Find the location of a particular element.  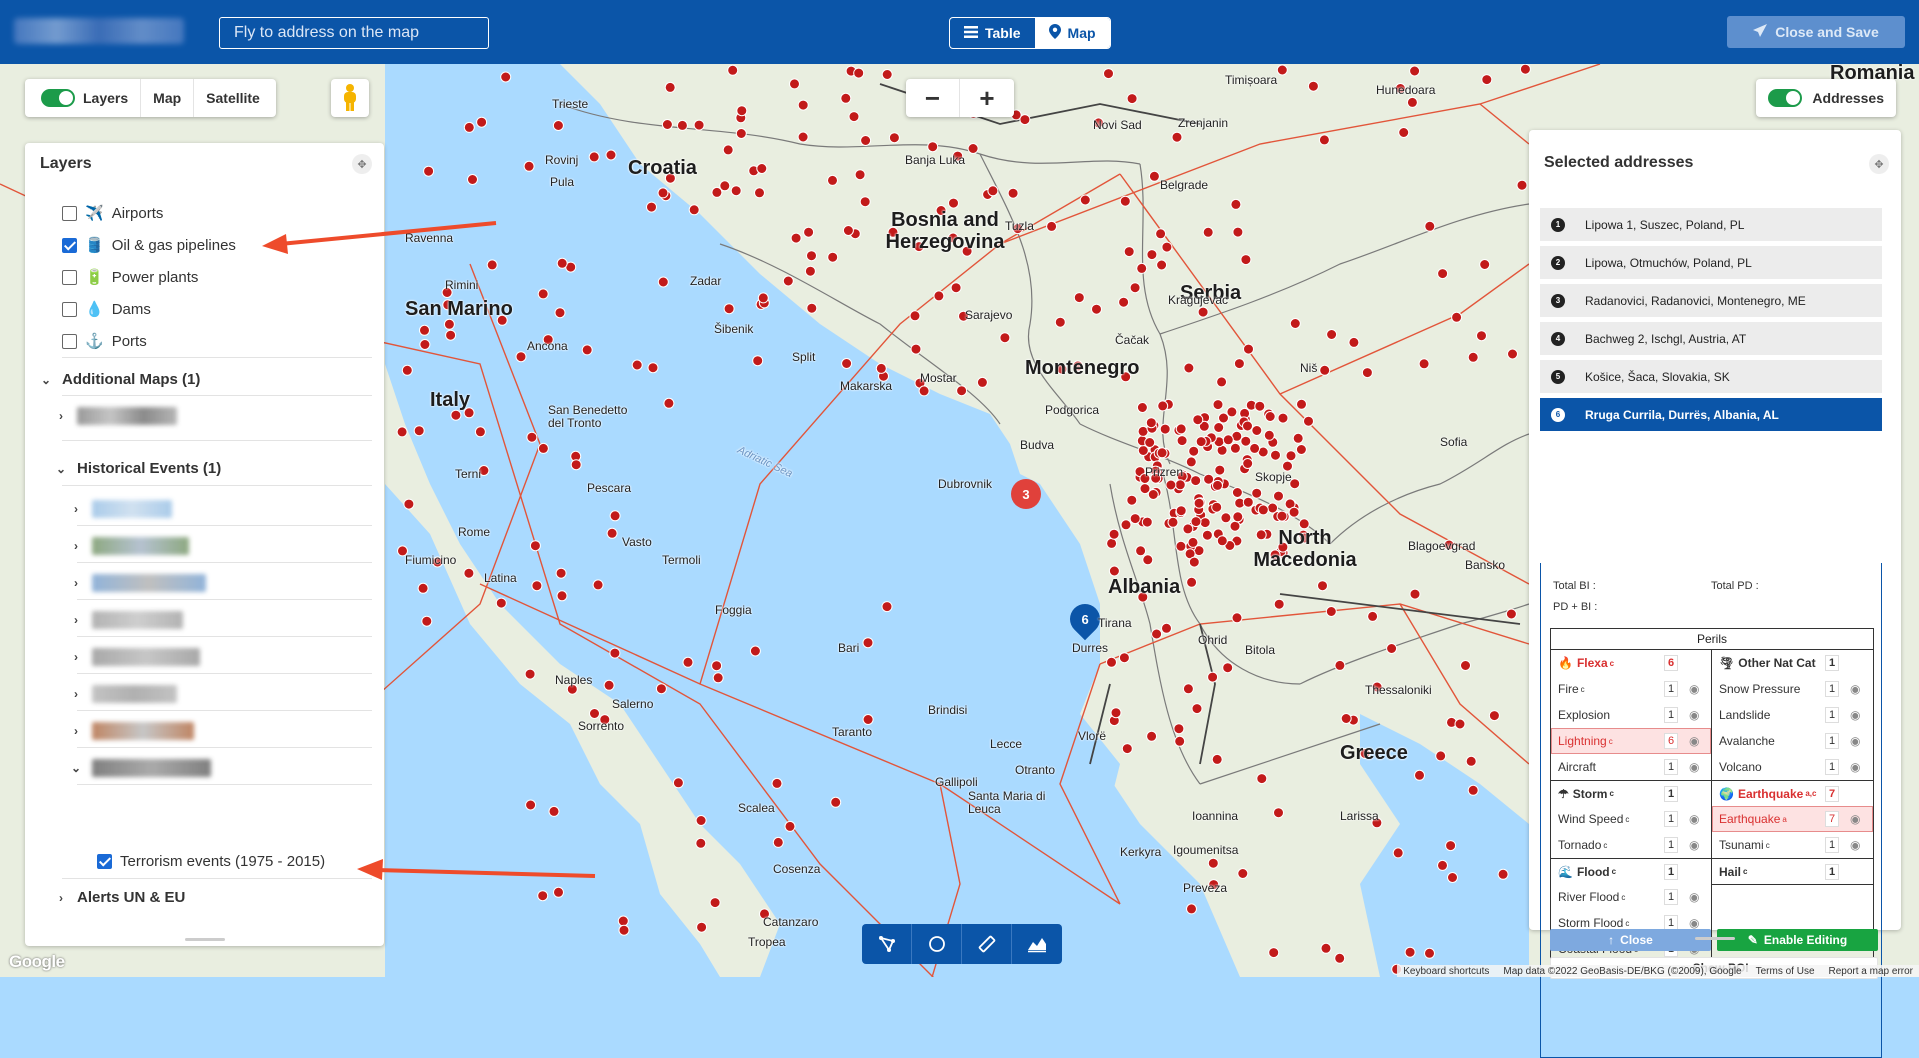

historical-event-item: ⌄ is located at coordinates (140, 768).